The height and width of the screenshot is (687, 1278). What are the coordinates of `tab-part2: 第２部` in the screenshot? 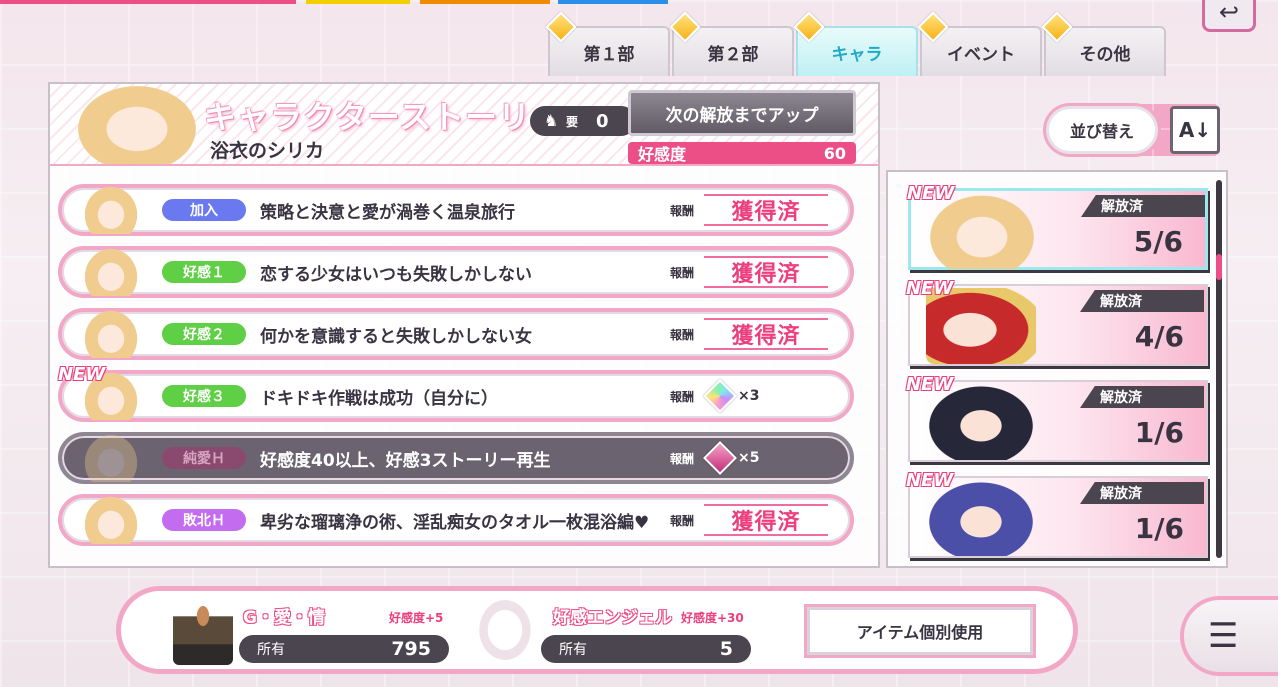 It's located at (731, 43).